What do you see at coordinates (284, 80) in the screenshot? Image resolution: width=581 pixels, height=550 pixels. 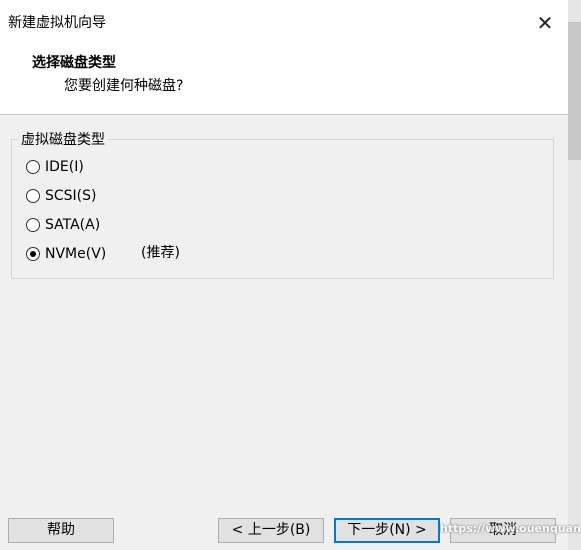 I see `wizard-header: 选择磁盘类型 您要创建何种磁盘?` at bounding box center [284, 80].